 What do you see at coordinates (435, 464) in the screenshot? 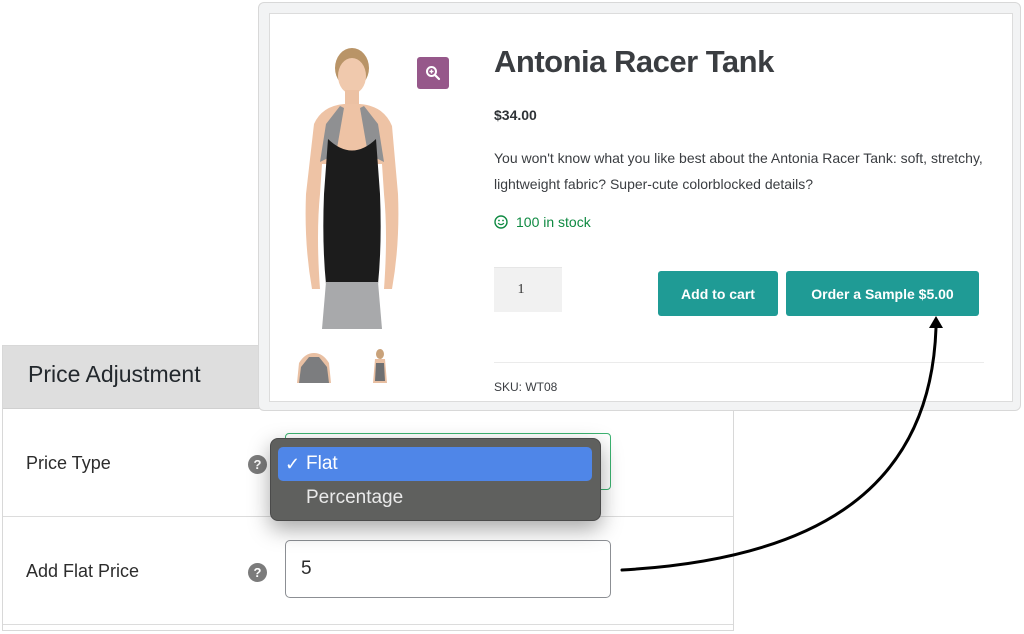
I see `dropdown-option-flat: ✓ Flat` at bounding box center [435, 464].